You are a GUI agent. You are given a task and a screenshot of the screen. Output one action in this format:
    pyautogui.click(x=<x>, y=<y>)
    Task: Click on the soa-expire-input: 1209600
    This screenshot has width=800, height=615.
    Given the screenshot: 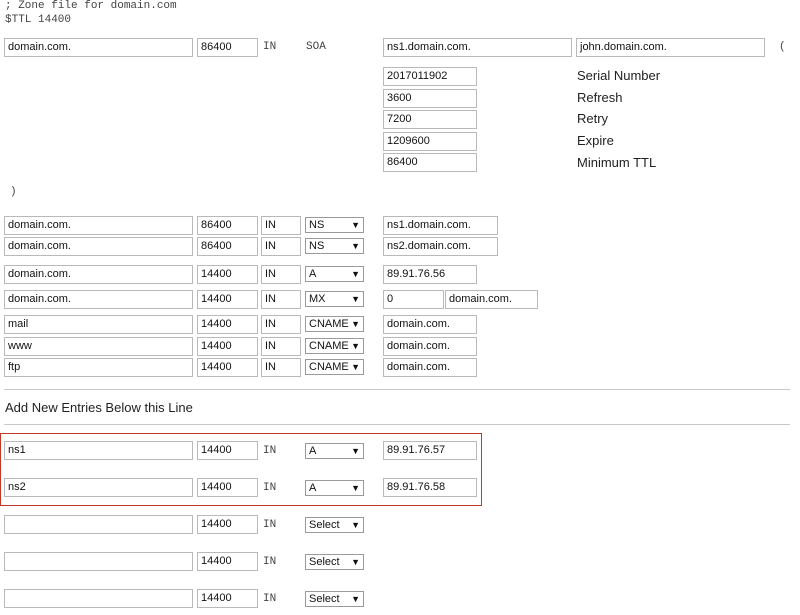 What is the action you would take?
    pyautogui.click(x=430, y=141)
    